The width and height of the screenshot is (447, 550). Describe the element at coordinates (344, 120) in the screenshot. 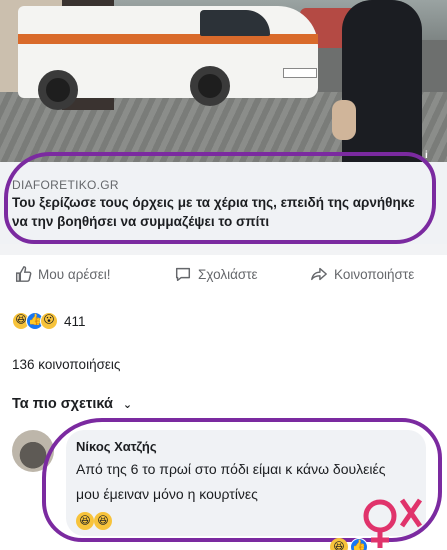

I see `photo-person-arm` at that location.